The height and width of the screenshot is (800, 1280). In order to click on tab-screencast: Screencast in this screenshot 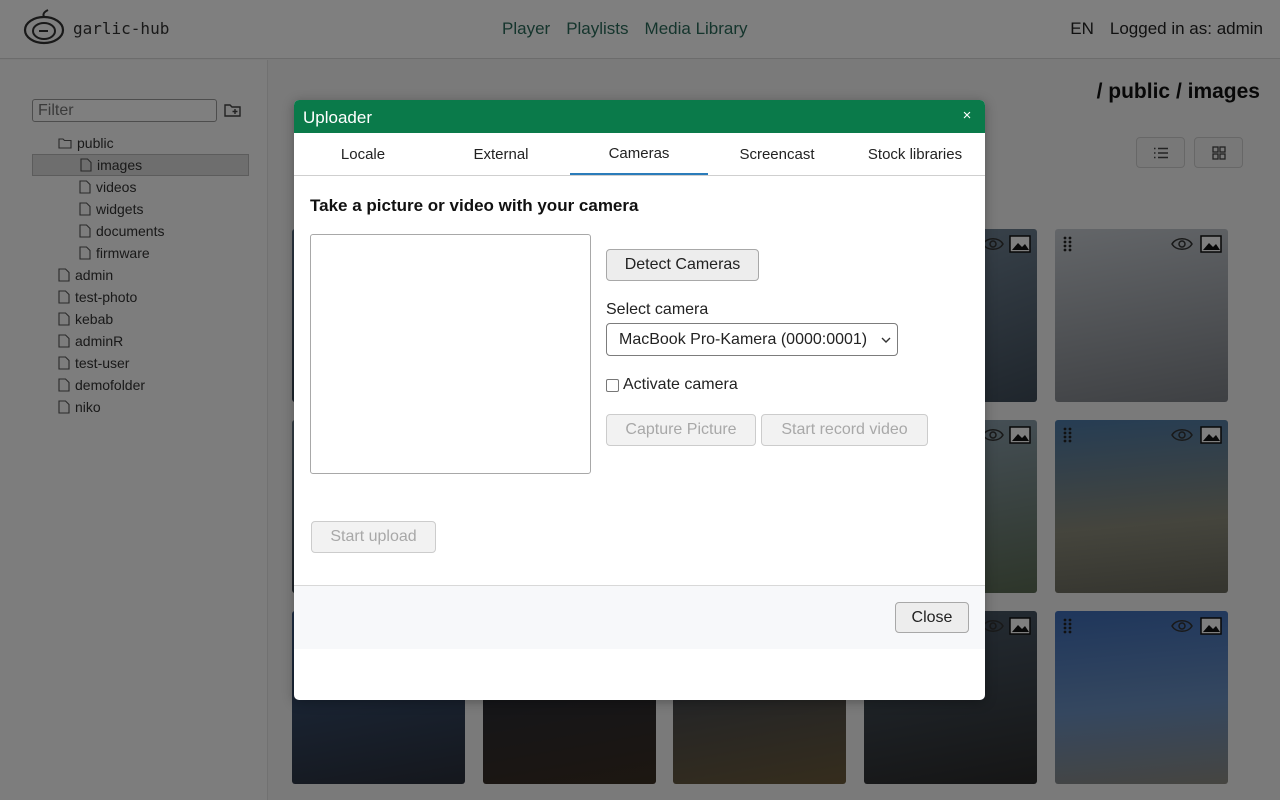, I will do `click(777, 154)`.